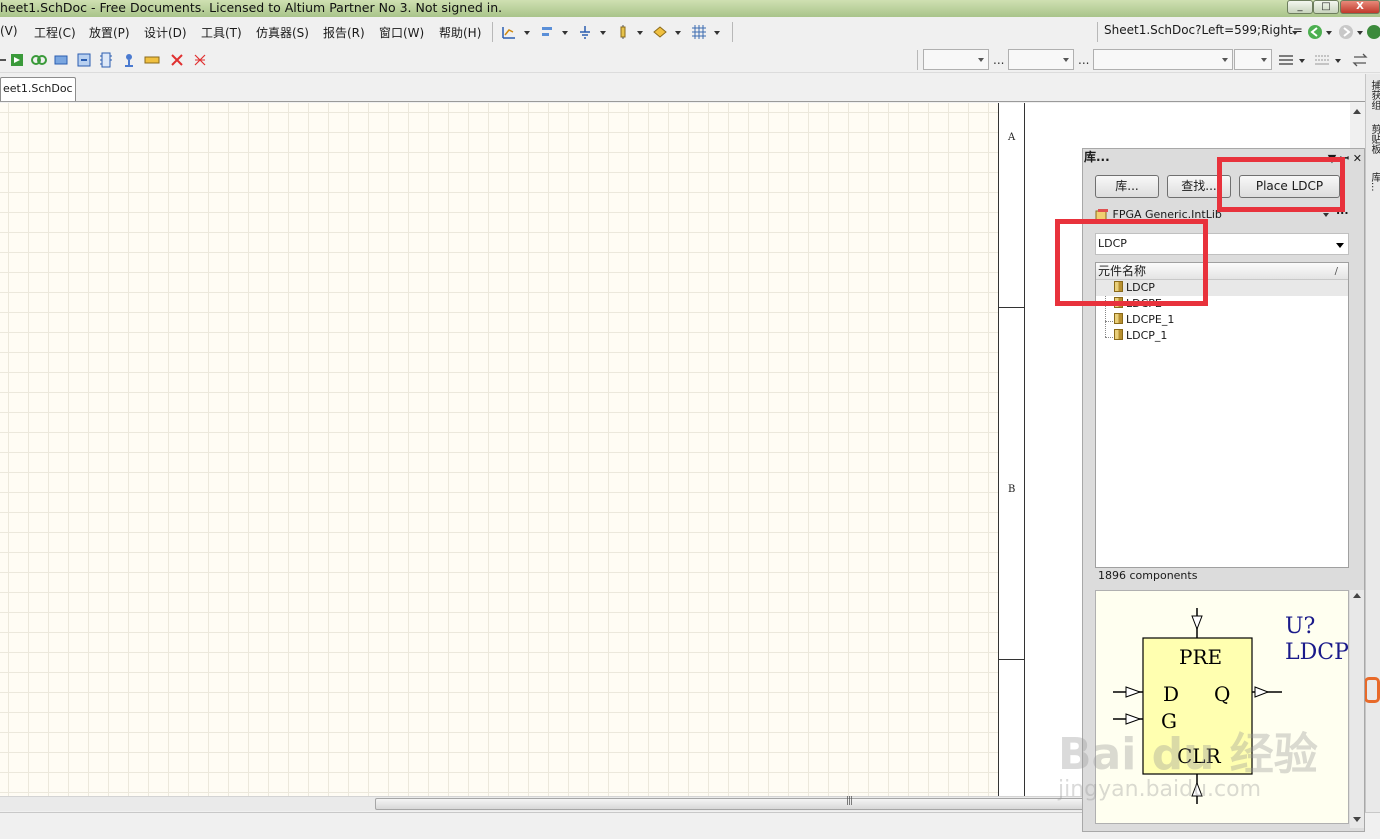 The width and height of the screenshot is (1380, 839). What do you see at coordinates (1315, 32) in the screenshot?
I see `back-icon` at bounding box center [1315, 32].